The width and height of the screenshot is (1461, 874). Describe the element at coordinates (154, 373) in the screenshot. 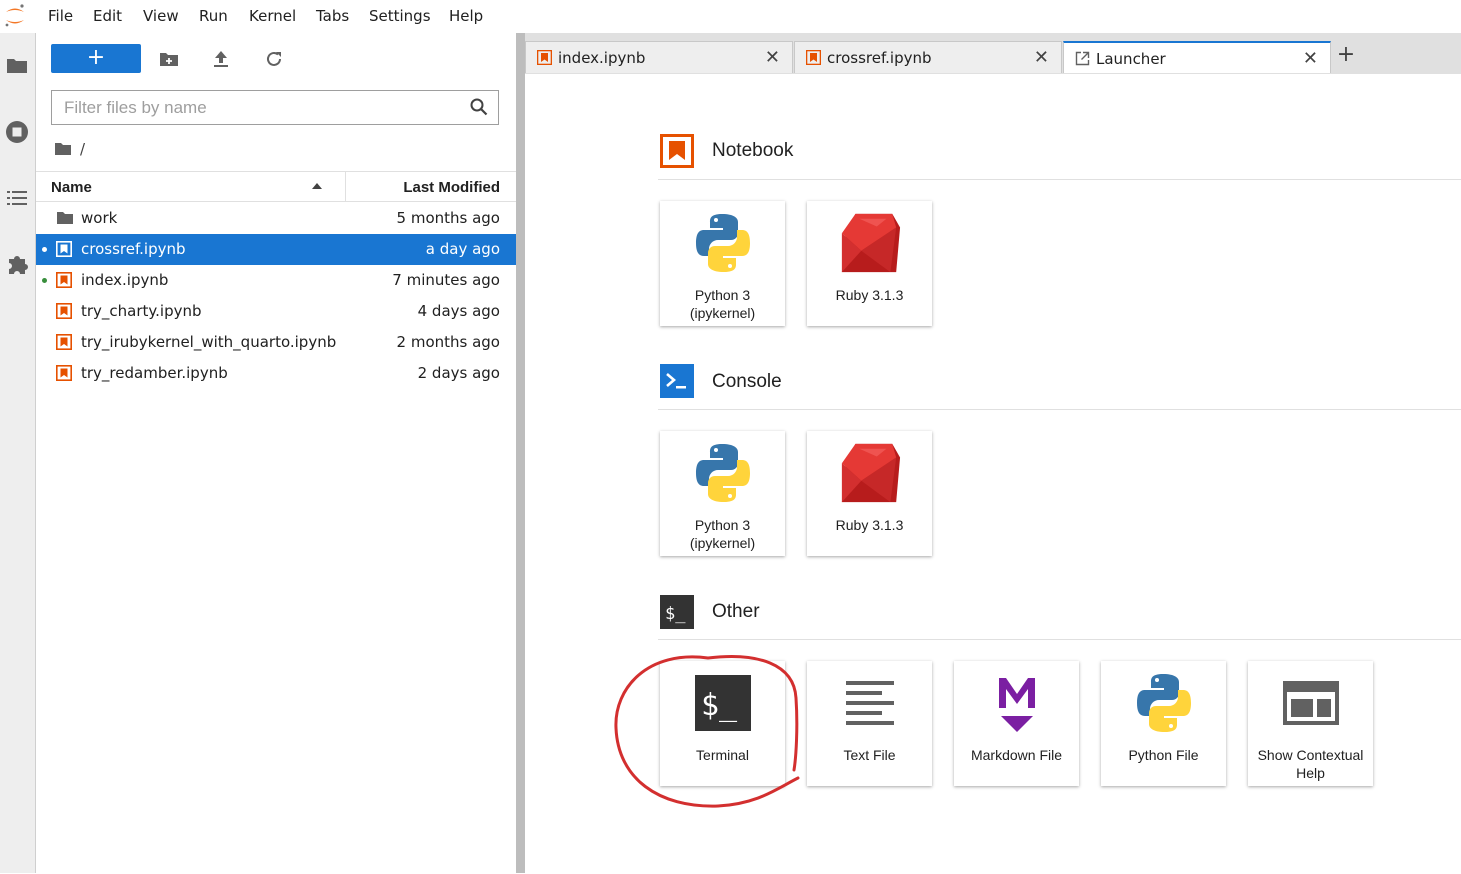

I see `file-name: try_redamber.ipynb` at that location.